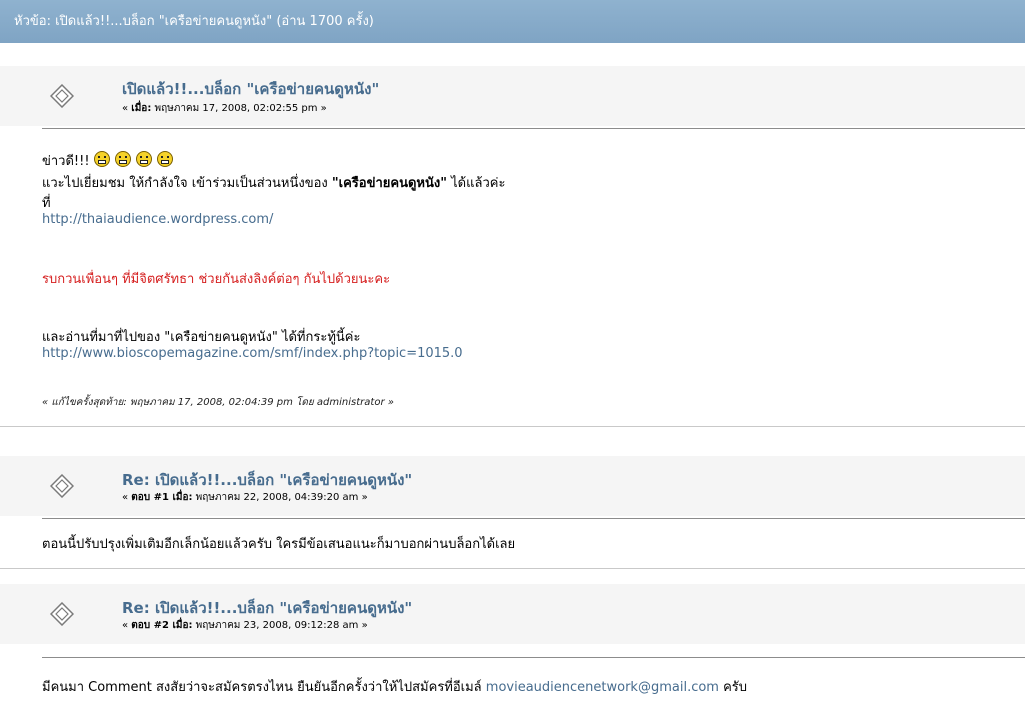 The height and width of the screenshot is (722, 1025). I want to click on post-date: พฤษภาคม 22, 2008, 04:39:20 am », so click(280, 497).